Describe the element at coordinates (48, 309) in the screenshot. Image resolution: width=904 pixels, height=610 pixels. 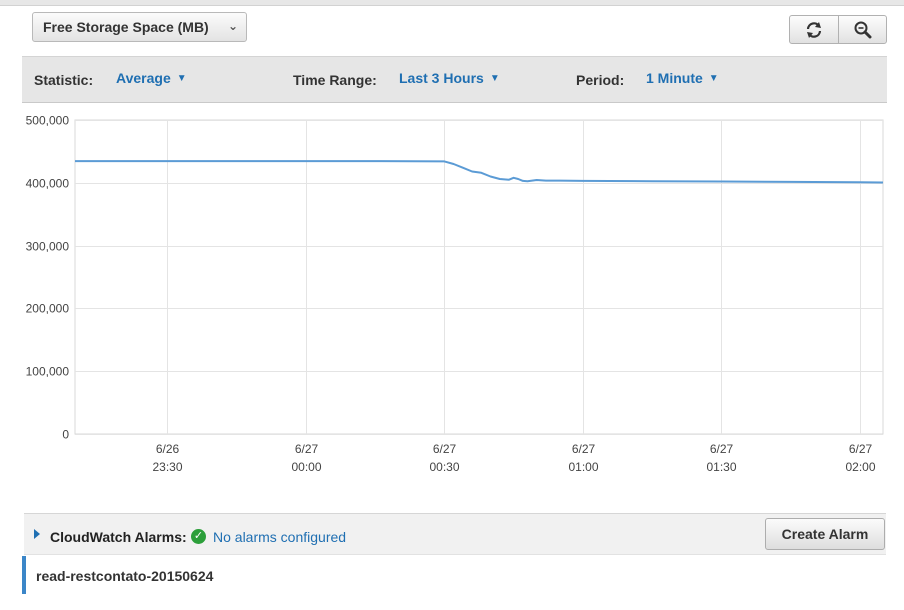
I see `y-tick-label: 200,000` at that location.